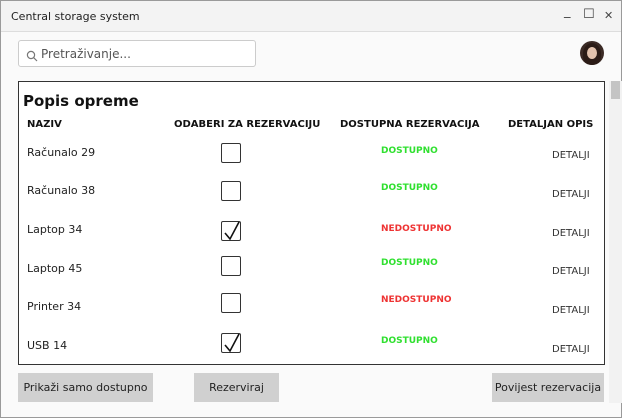 This screenshot has width=624, height=420. What do you see at coordinates (608, 15) in the screenshot?
I see `close-button: ✕` at bounding box center [608, 15].